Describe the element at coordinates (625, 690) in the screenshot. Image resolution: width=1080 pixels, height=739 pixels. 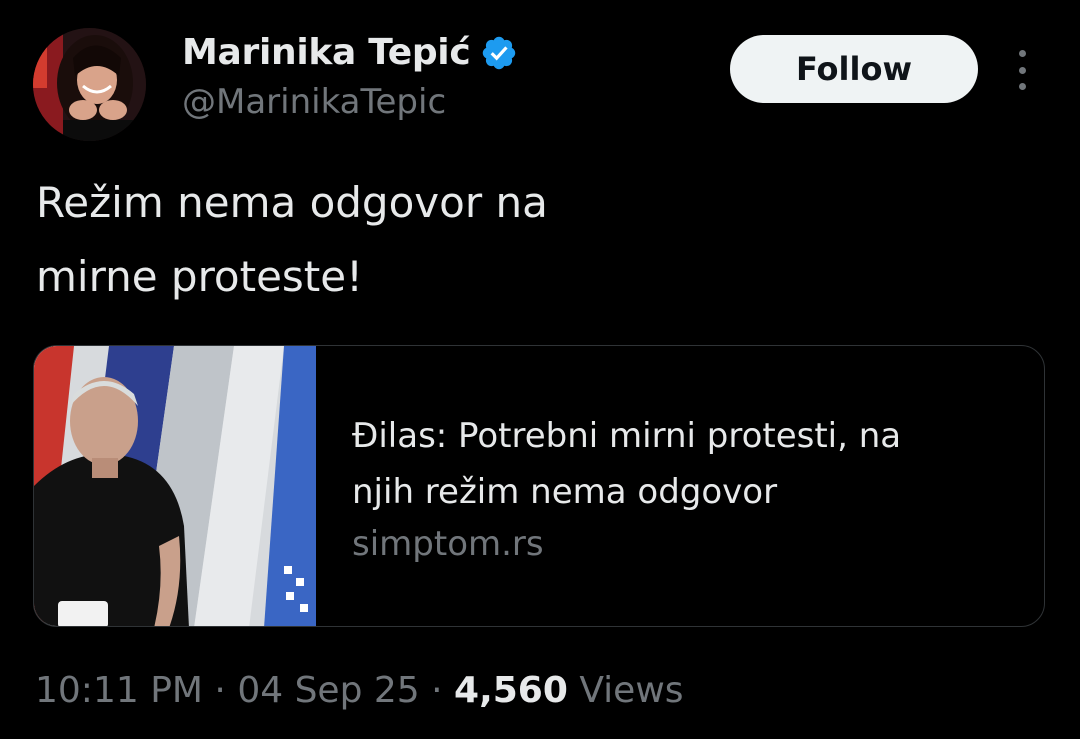
I see `views-label: Views` at that location.